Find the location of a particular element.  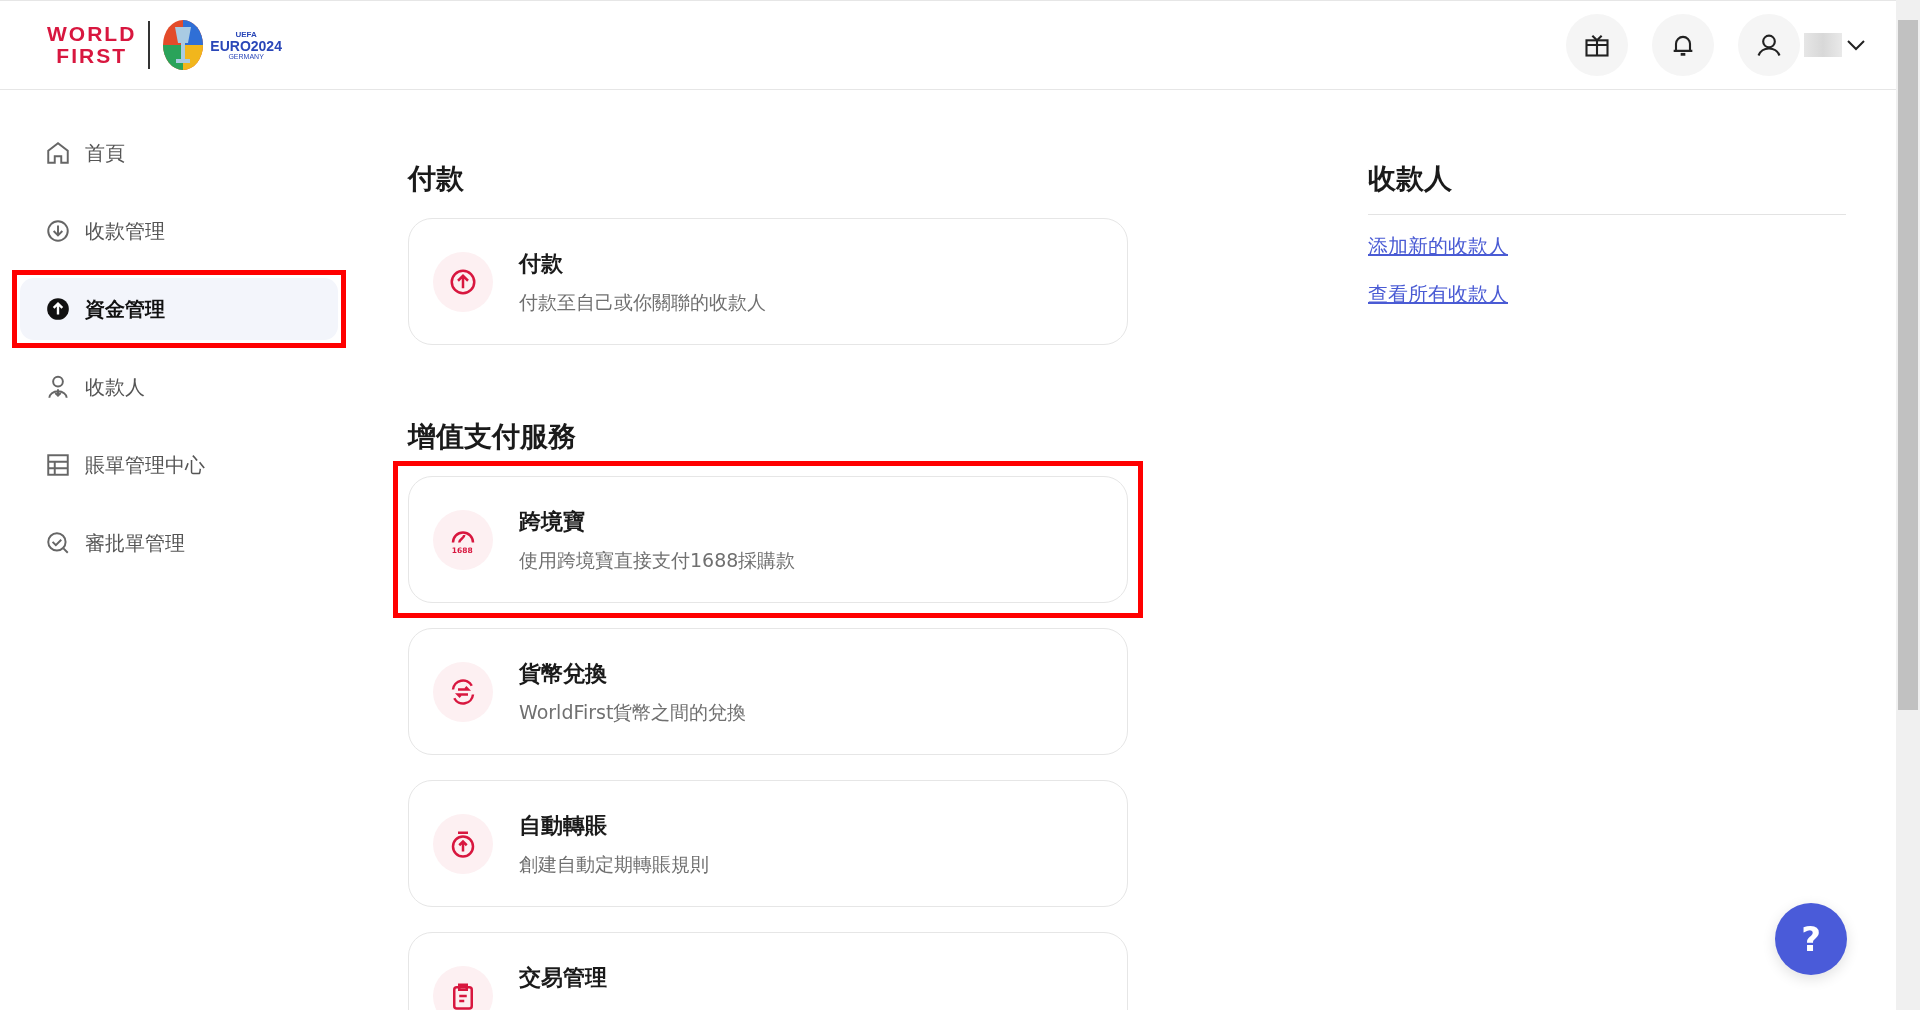

card-description: 付款至自己或你關聯的收款人 is located at coordinates (642, 302).